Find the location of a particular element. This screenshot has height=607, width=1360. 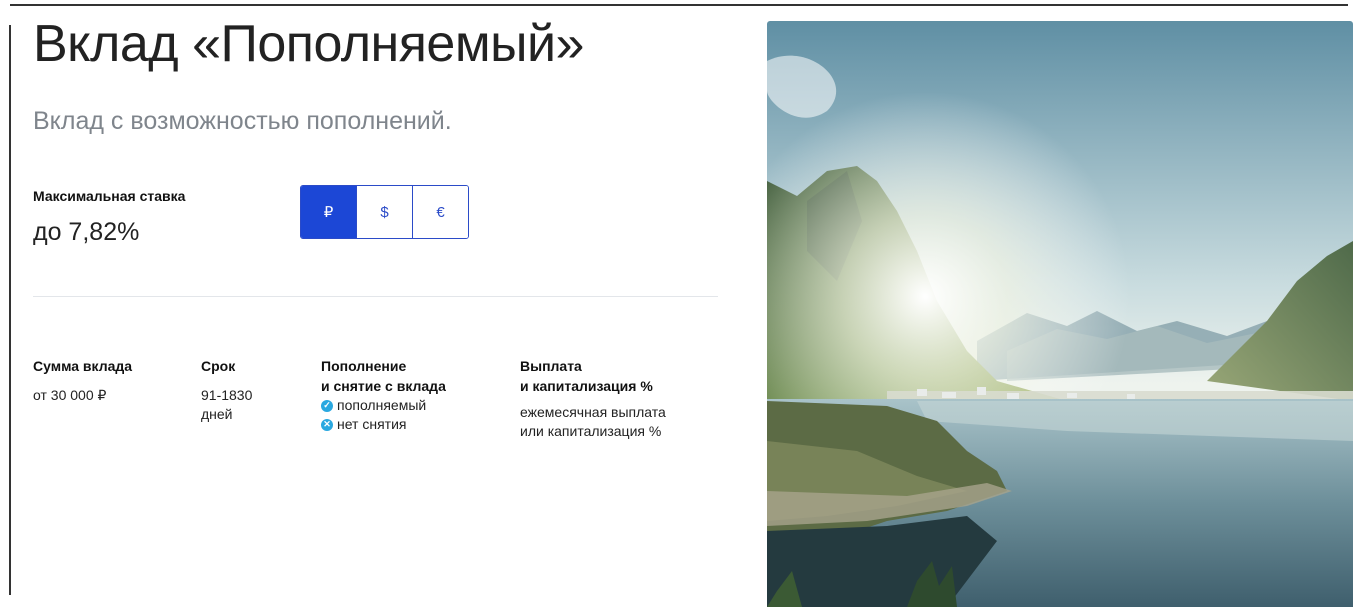

feature-replenishable-text: пополняемый is located at coordinates (382, 405).